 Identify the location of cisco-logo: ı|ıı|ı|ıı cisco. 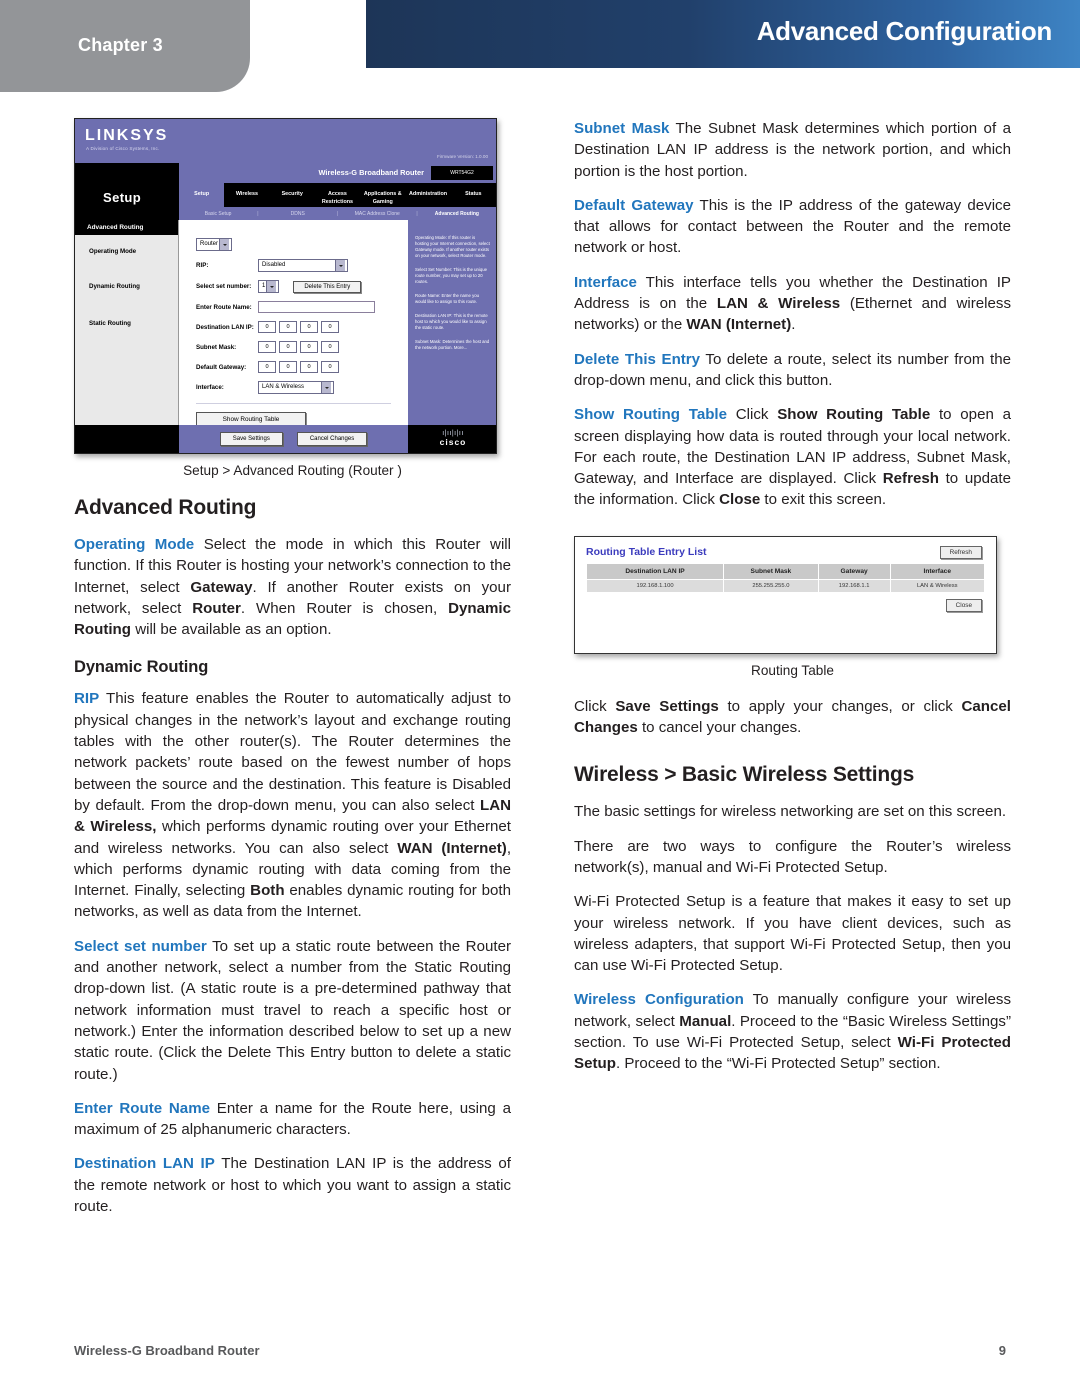
(453, 438).